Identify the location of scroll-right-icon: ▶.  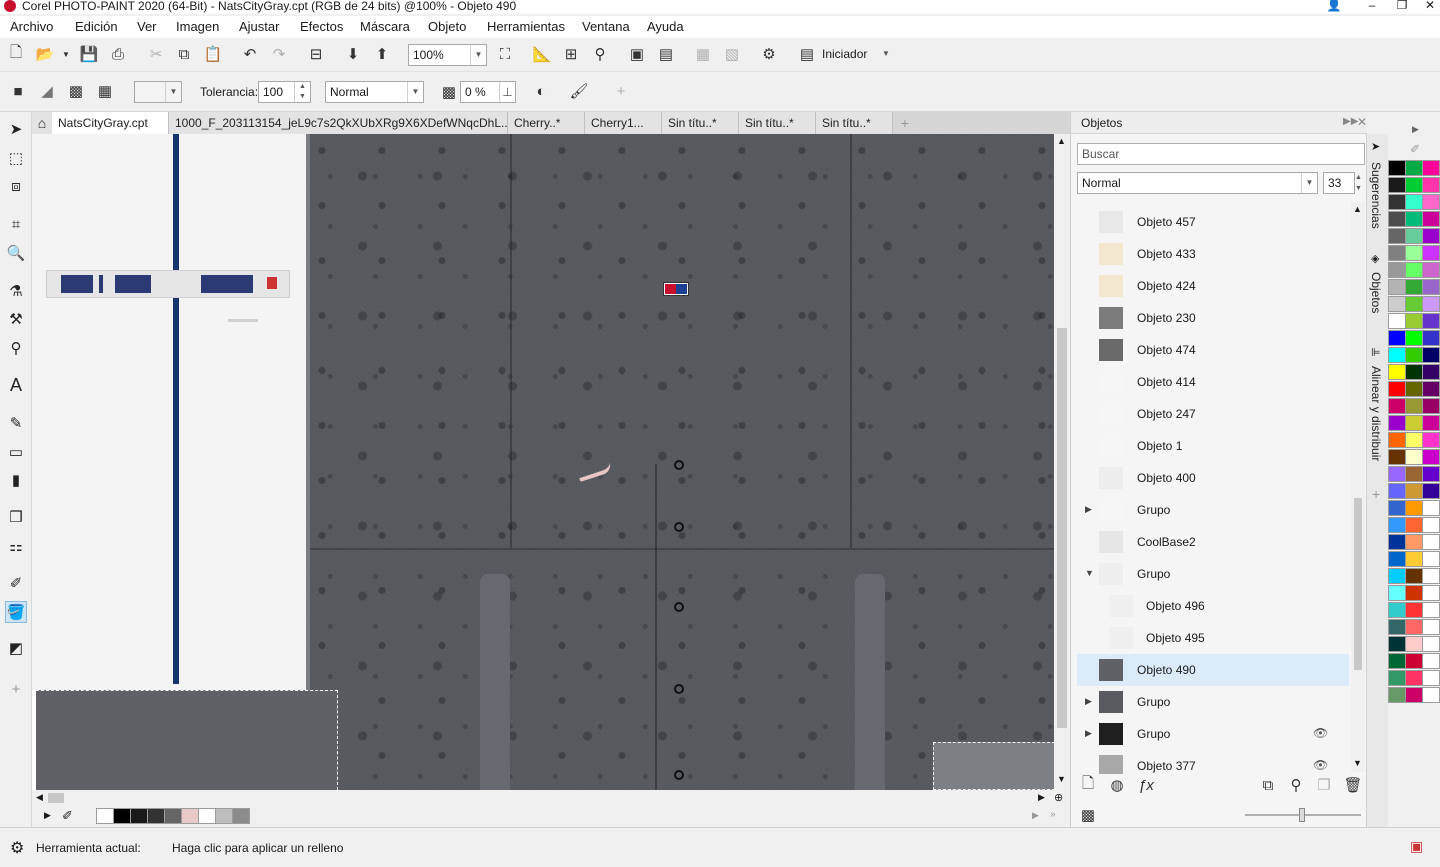
(1041, 797).